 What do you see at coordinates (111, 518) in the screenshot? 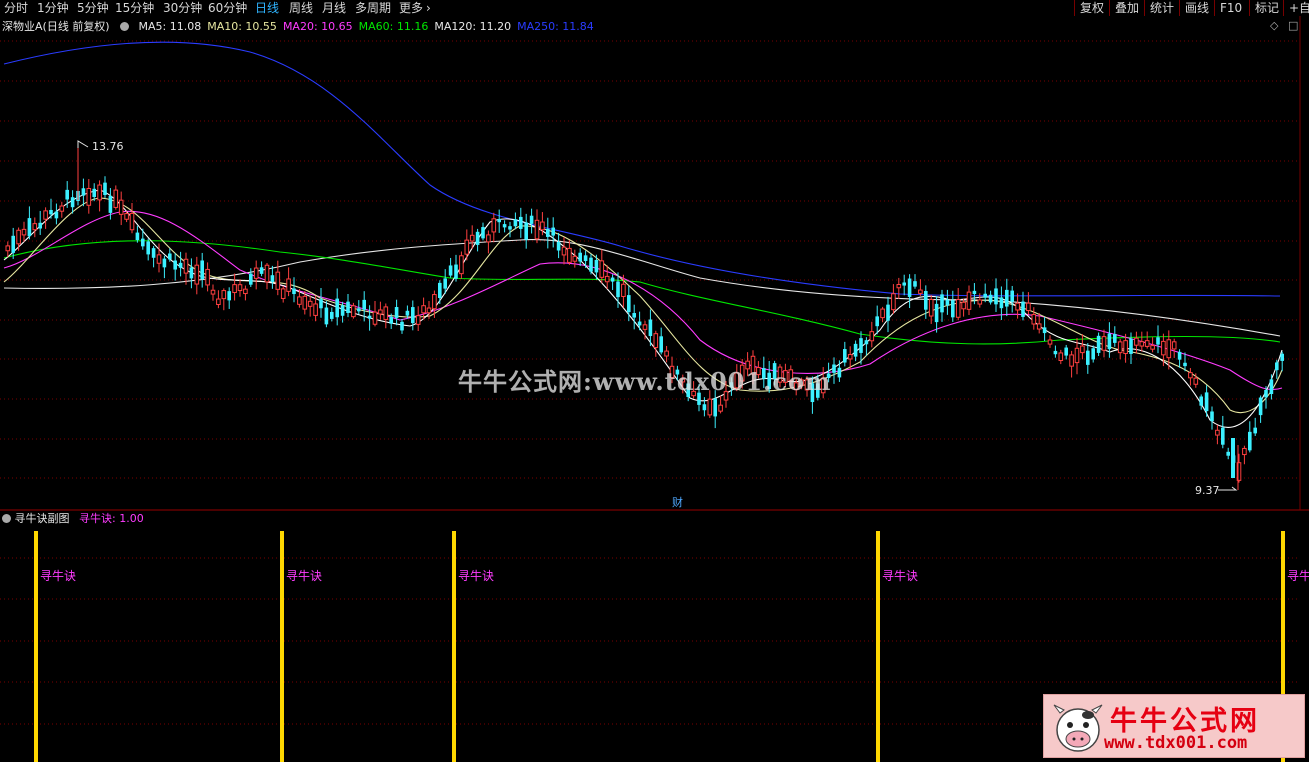
I see `indicator-value: 寻牛诀: 1.00` at bounding box center [111, 518].